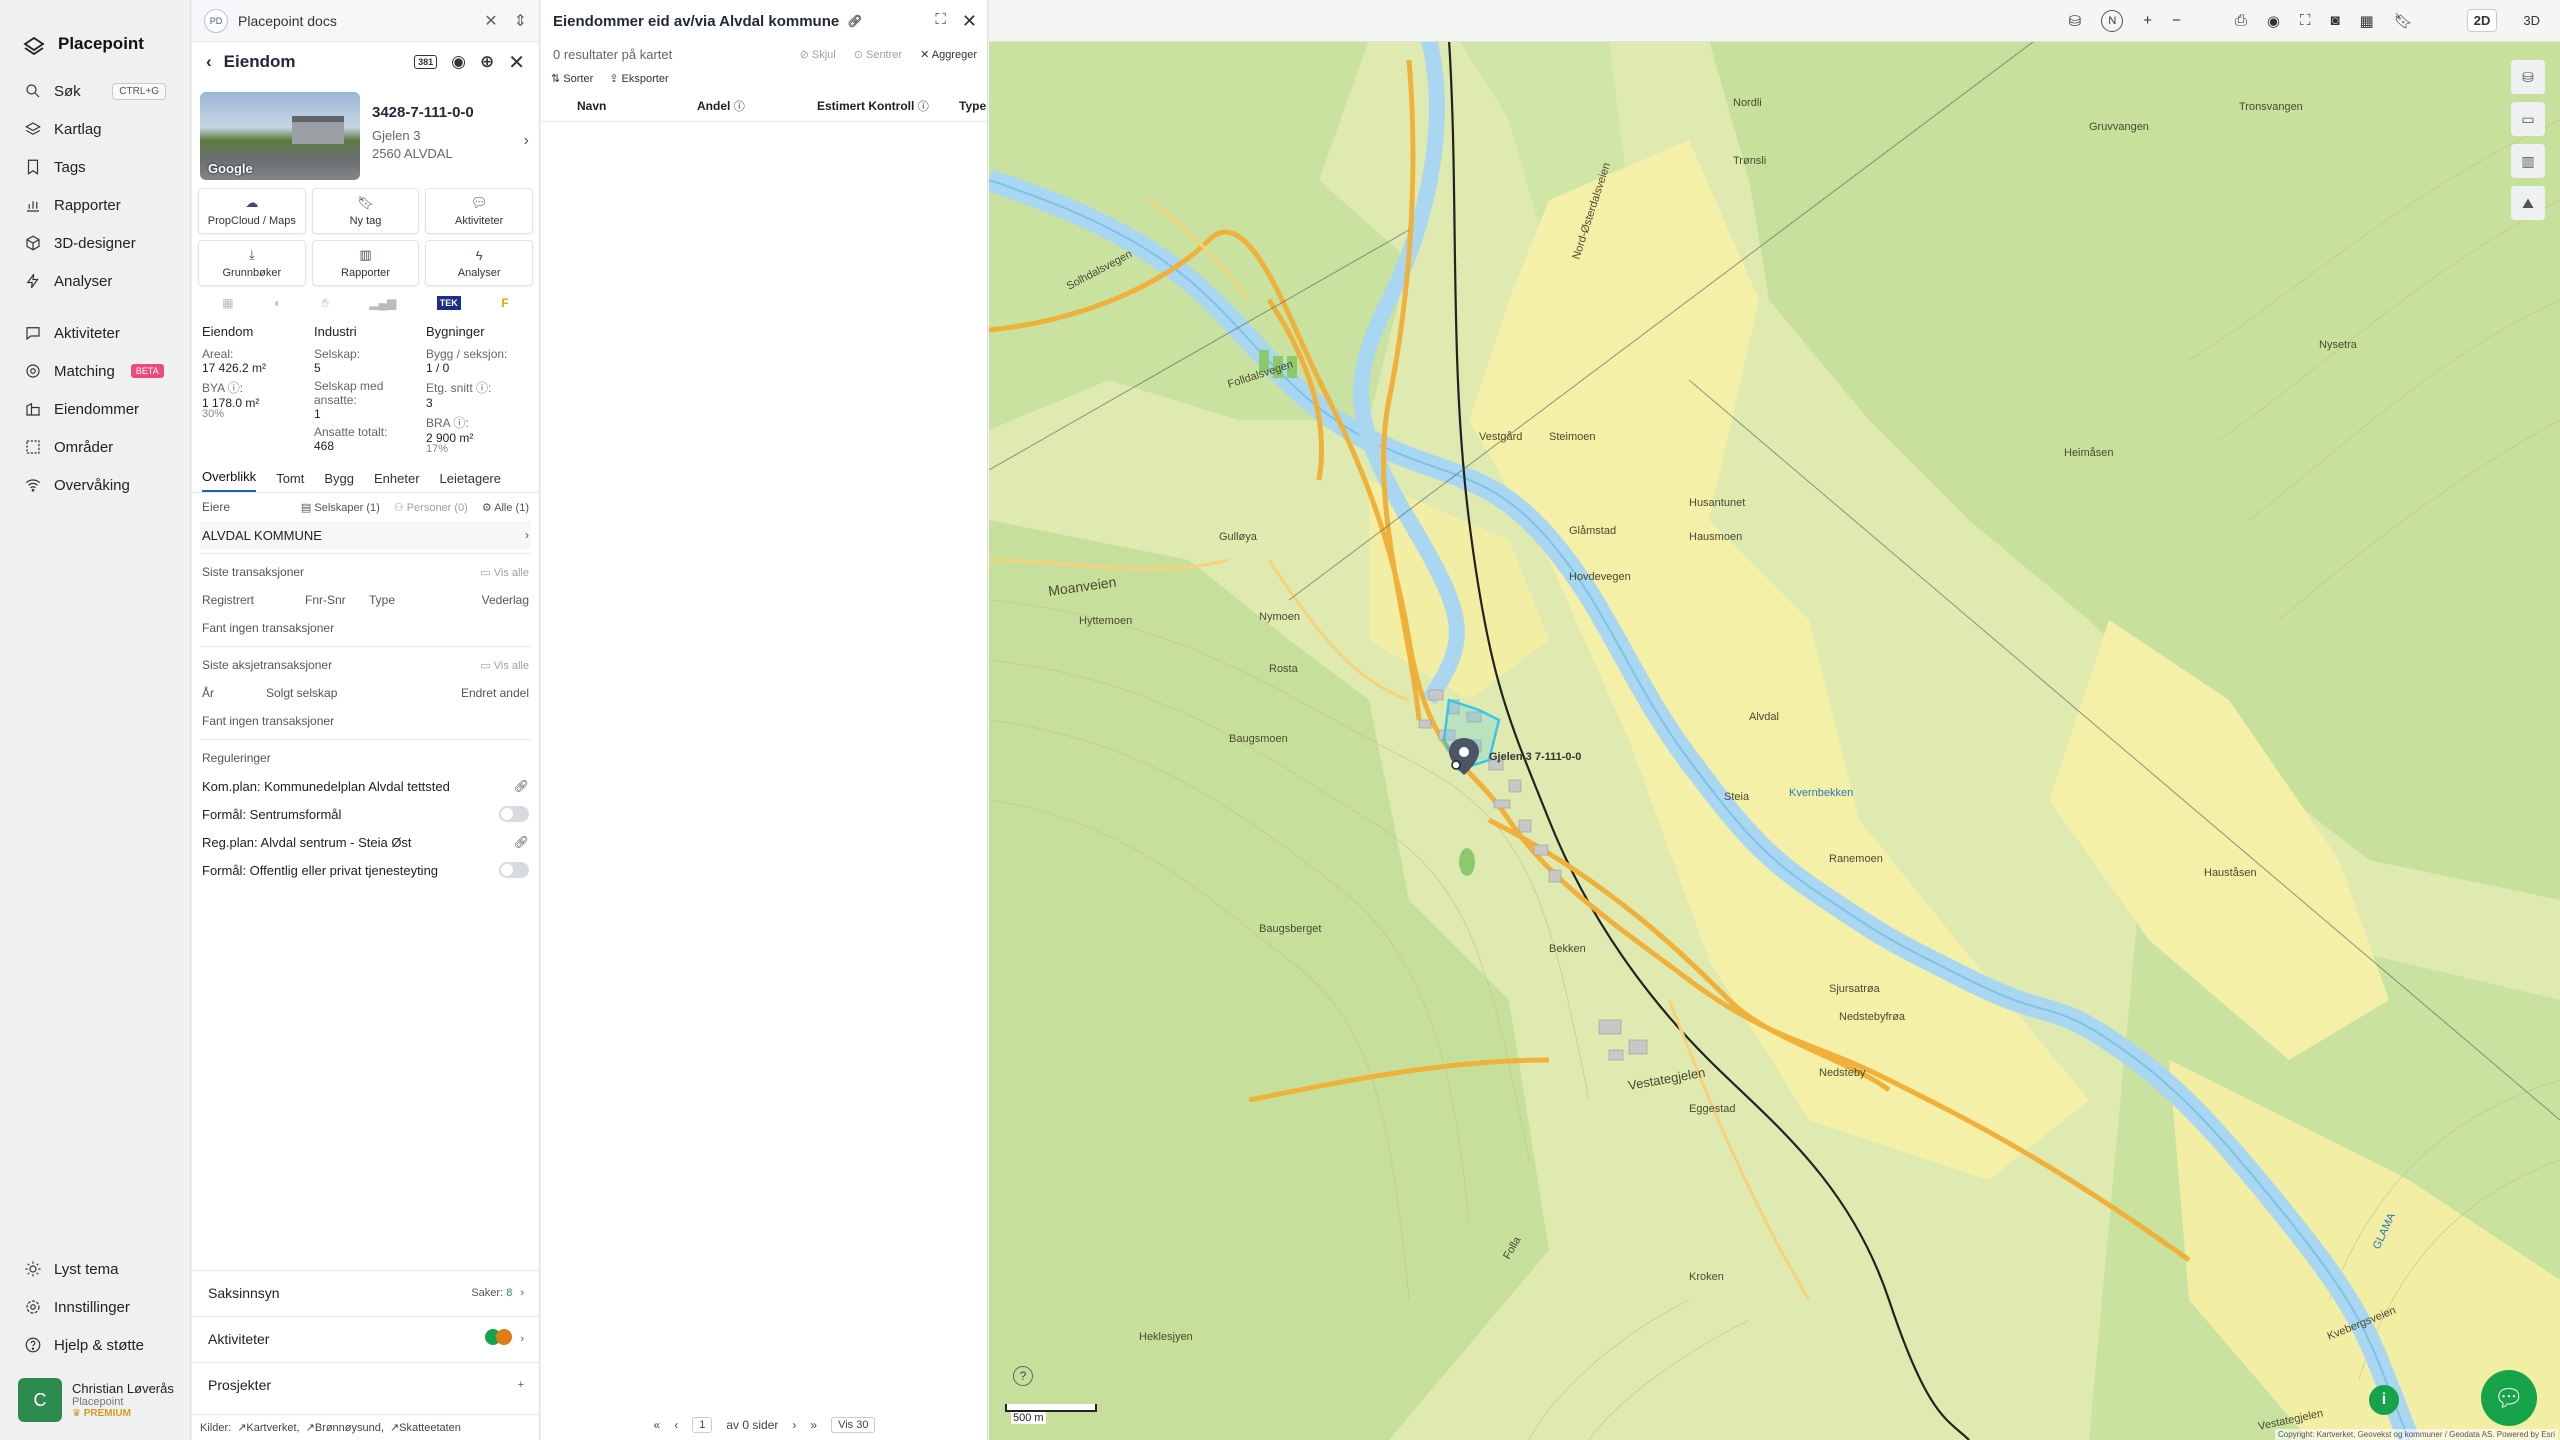 Image resolution: width=2560 pixels, height=1440 pixels. Describe the element at coordinates (325, 303) in the screenshot. I see `source-hands-icon: ✋︎` at that location.